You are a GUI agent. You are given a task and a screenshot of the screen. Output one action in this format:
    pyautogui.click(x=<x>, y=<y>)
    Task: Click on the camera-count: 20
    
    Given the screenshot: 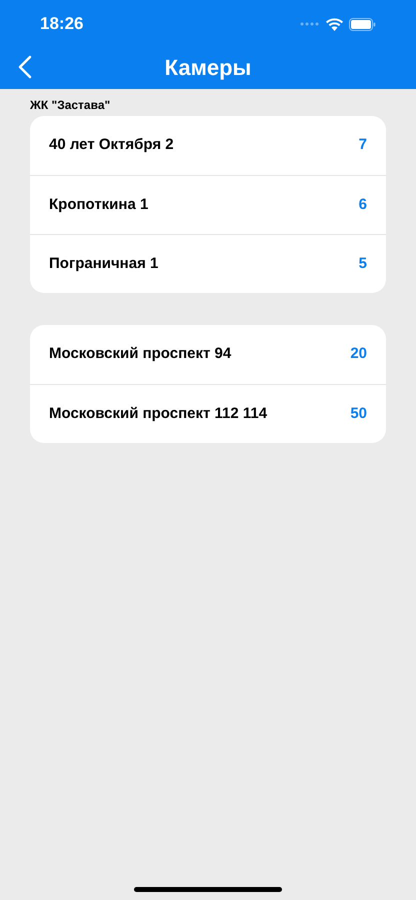 What is the action you would take?
    pyautogui.click(x=358, y=354)
    